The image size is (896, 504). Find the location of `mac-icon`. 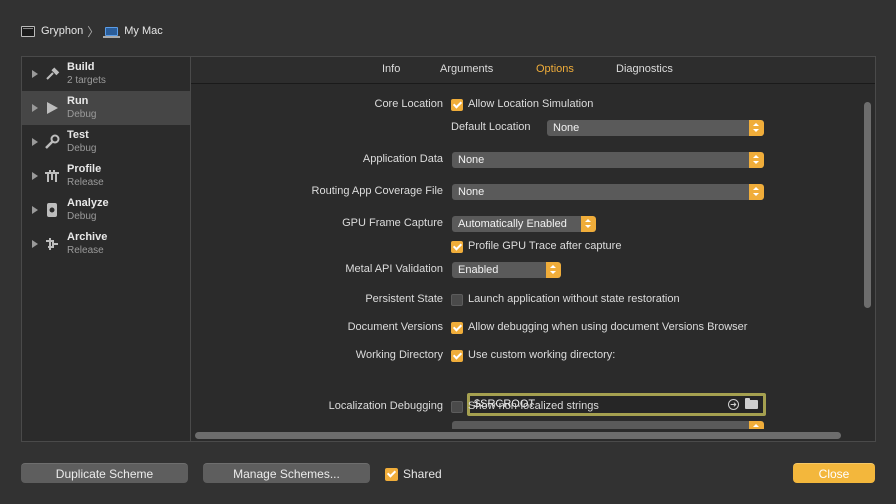

mac-icon is located at coordinates (112, 32).